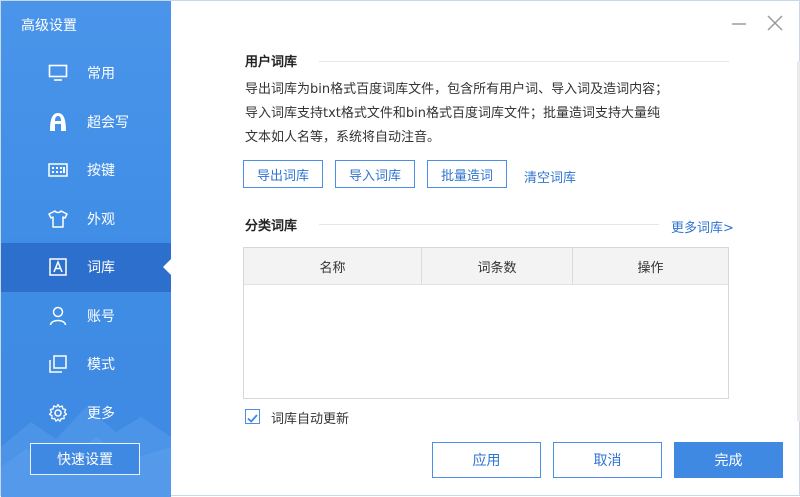  Describe the element at coordinates (86, 122) in the screenshot. I see `sidebar-item-super-write: 超会写` at that location.